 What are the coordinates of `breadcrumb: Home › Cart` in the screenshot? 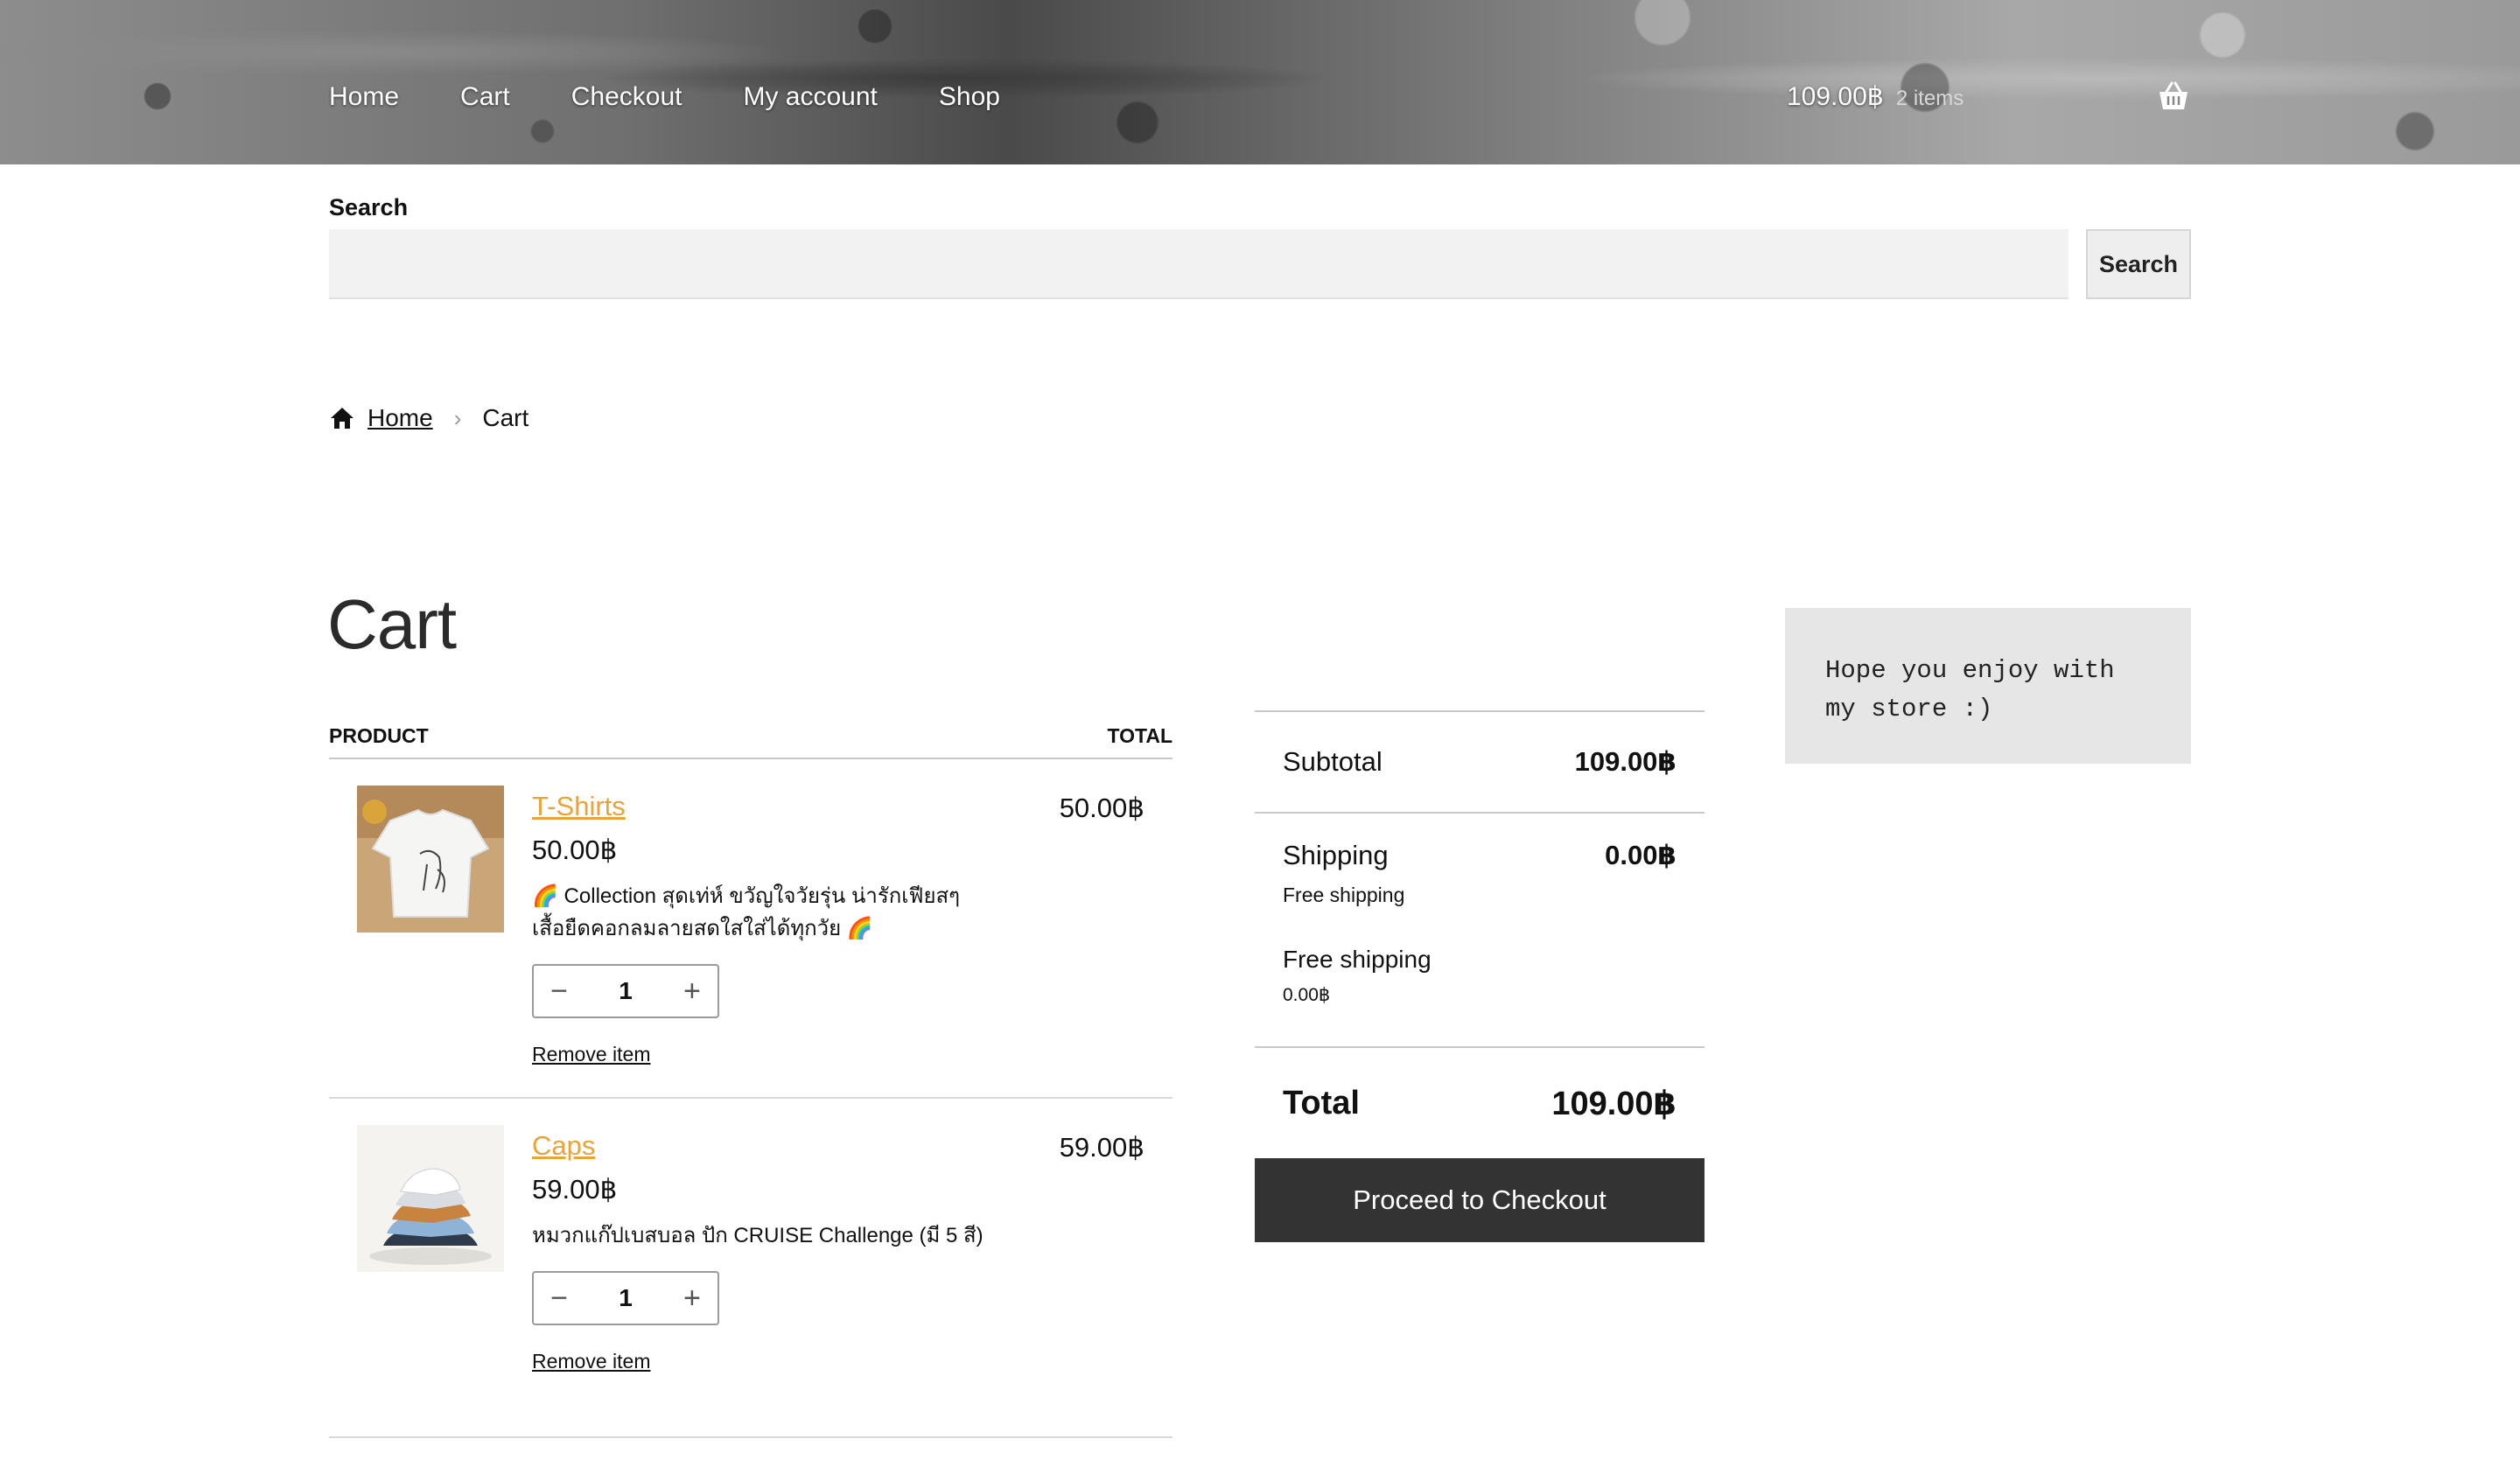 It's located at (428, 418).